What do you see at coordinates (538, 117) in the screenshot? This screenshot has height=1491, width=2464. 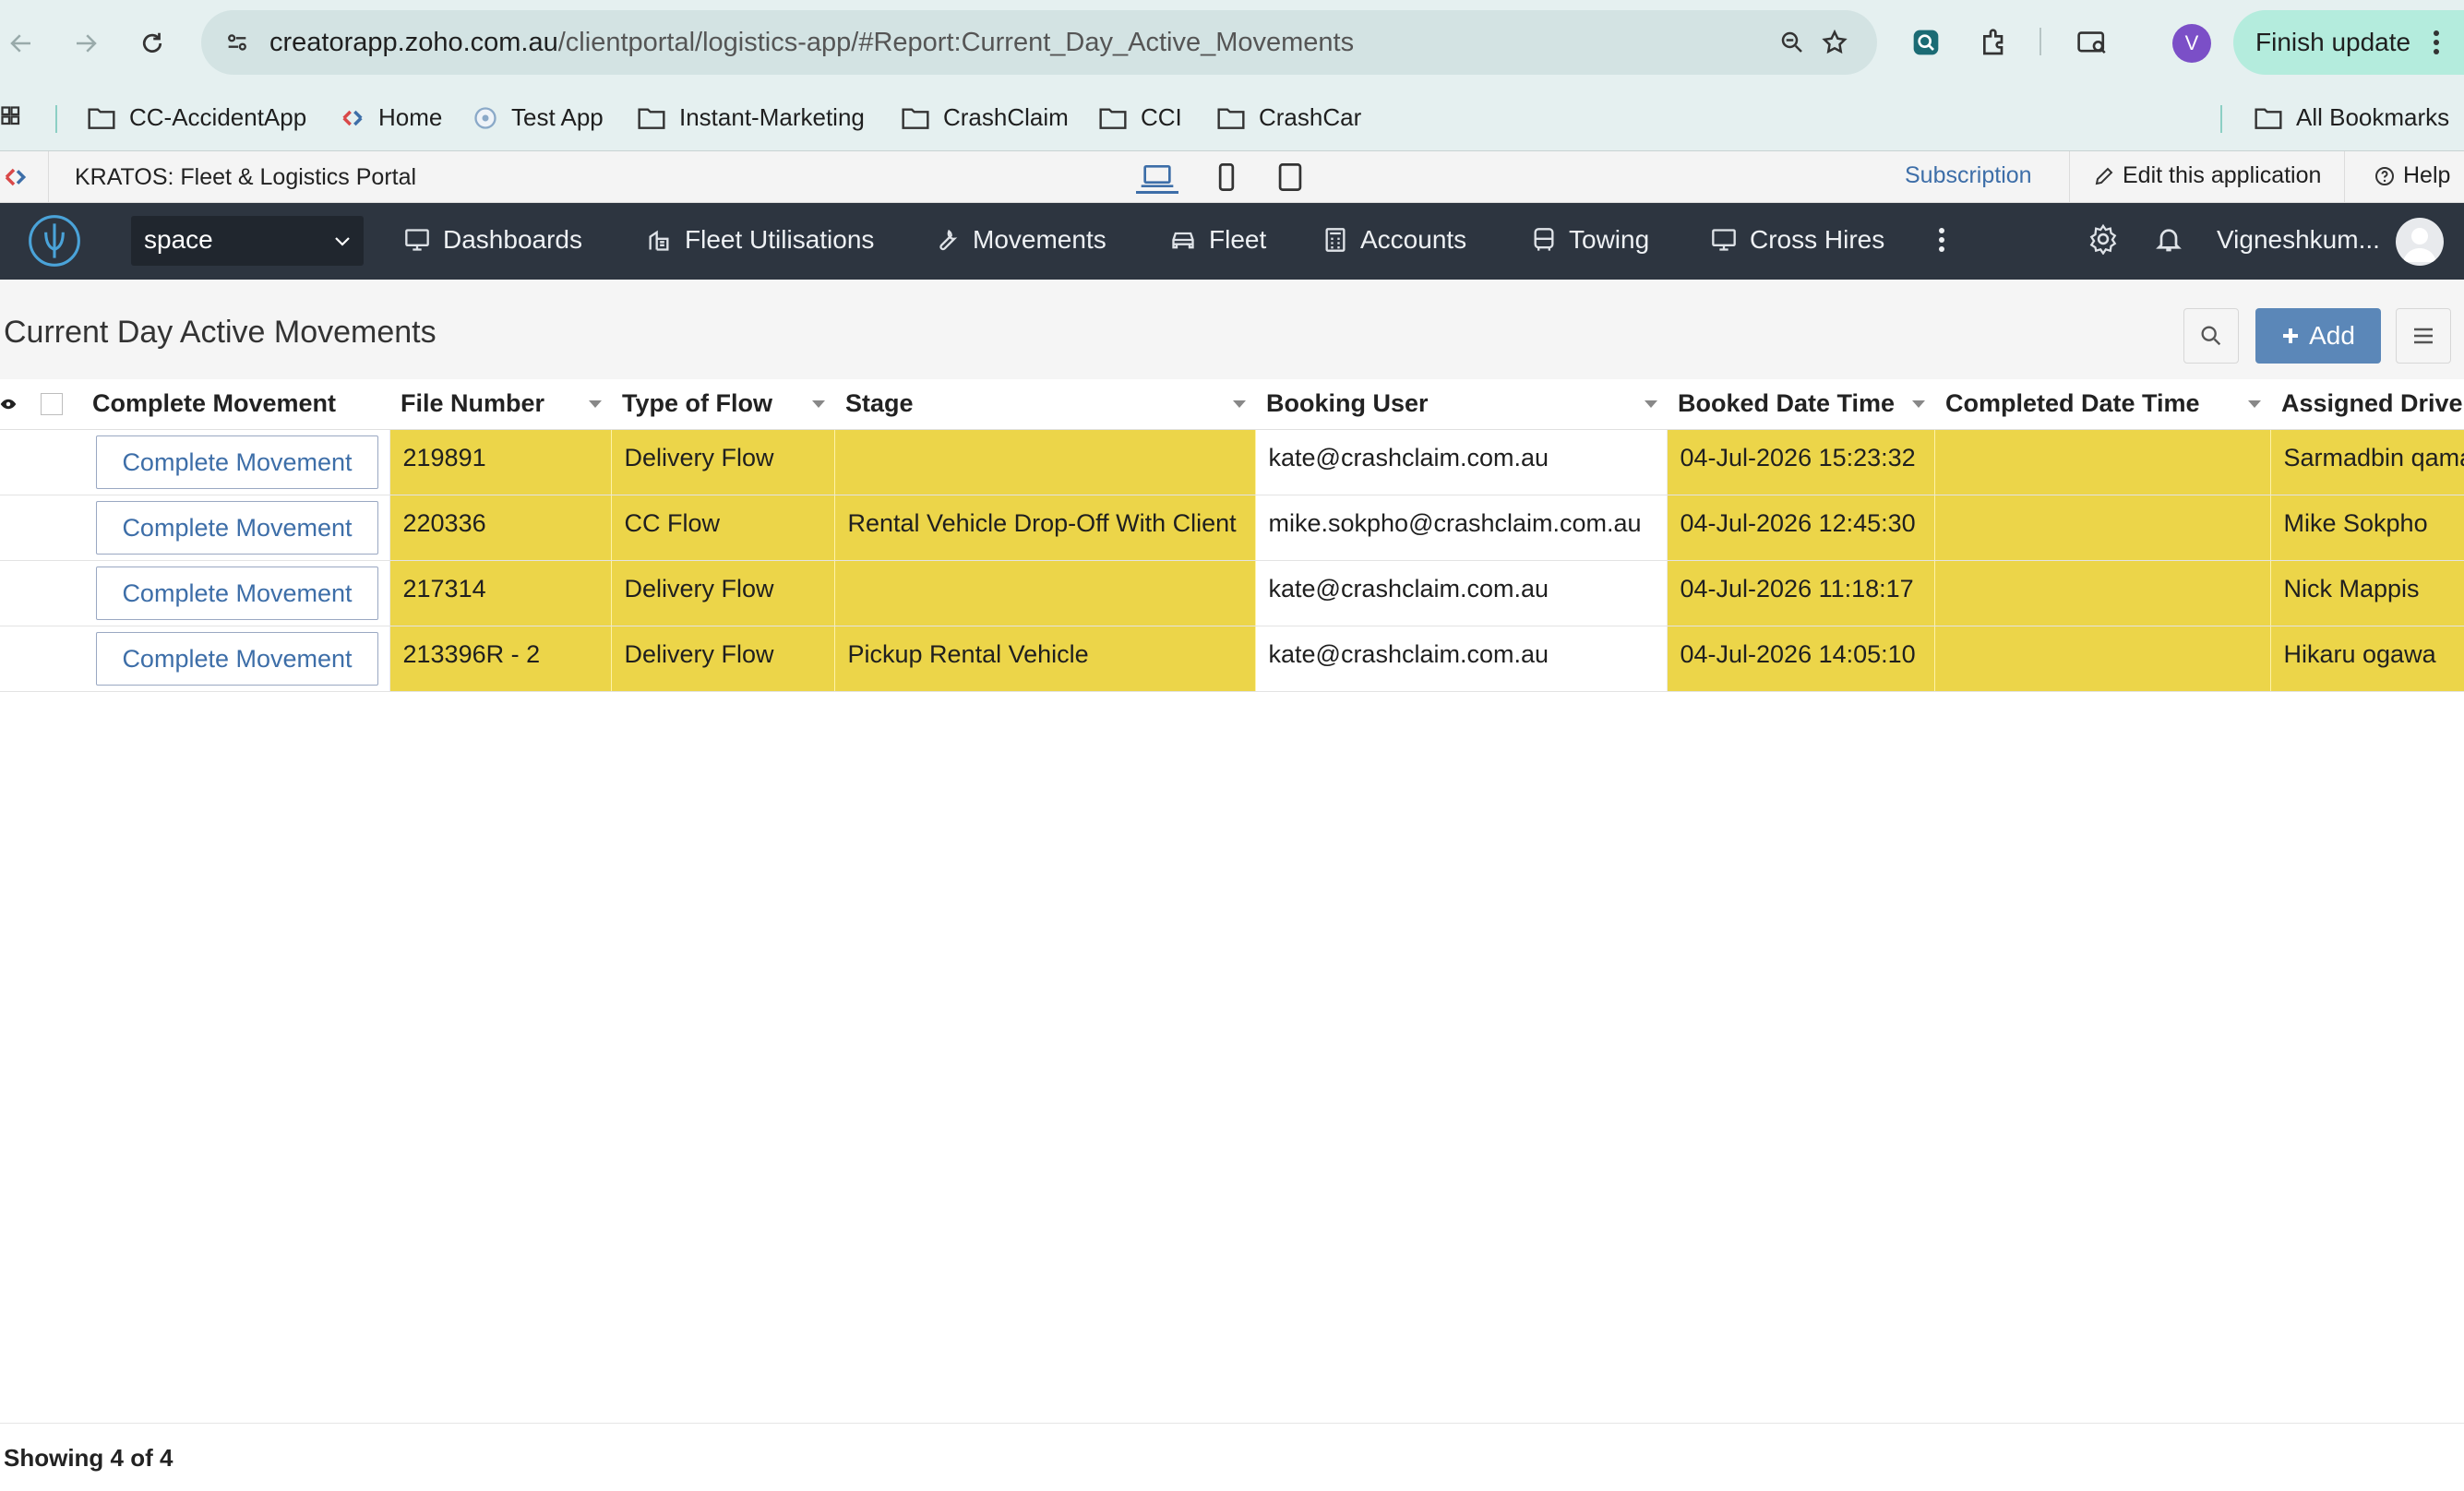 I see `bookmark-test-app: Test App` at bounding box center [538, 117].